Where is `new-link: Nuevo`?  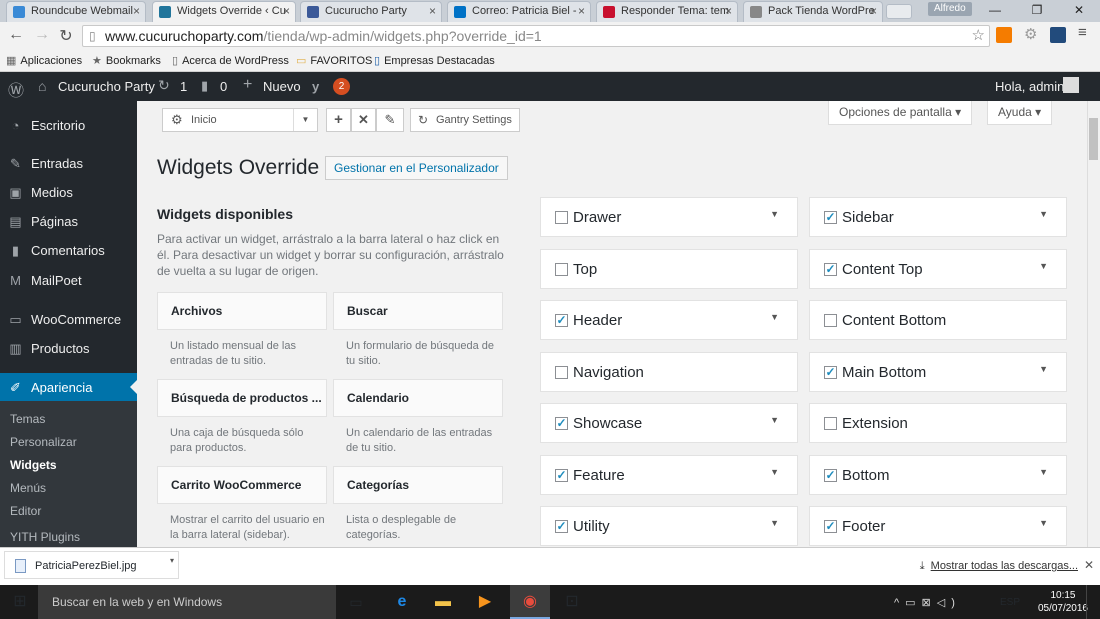
new-link: Nuevo is located at coordinates (282, 86).